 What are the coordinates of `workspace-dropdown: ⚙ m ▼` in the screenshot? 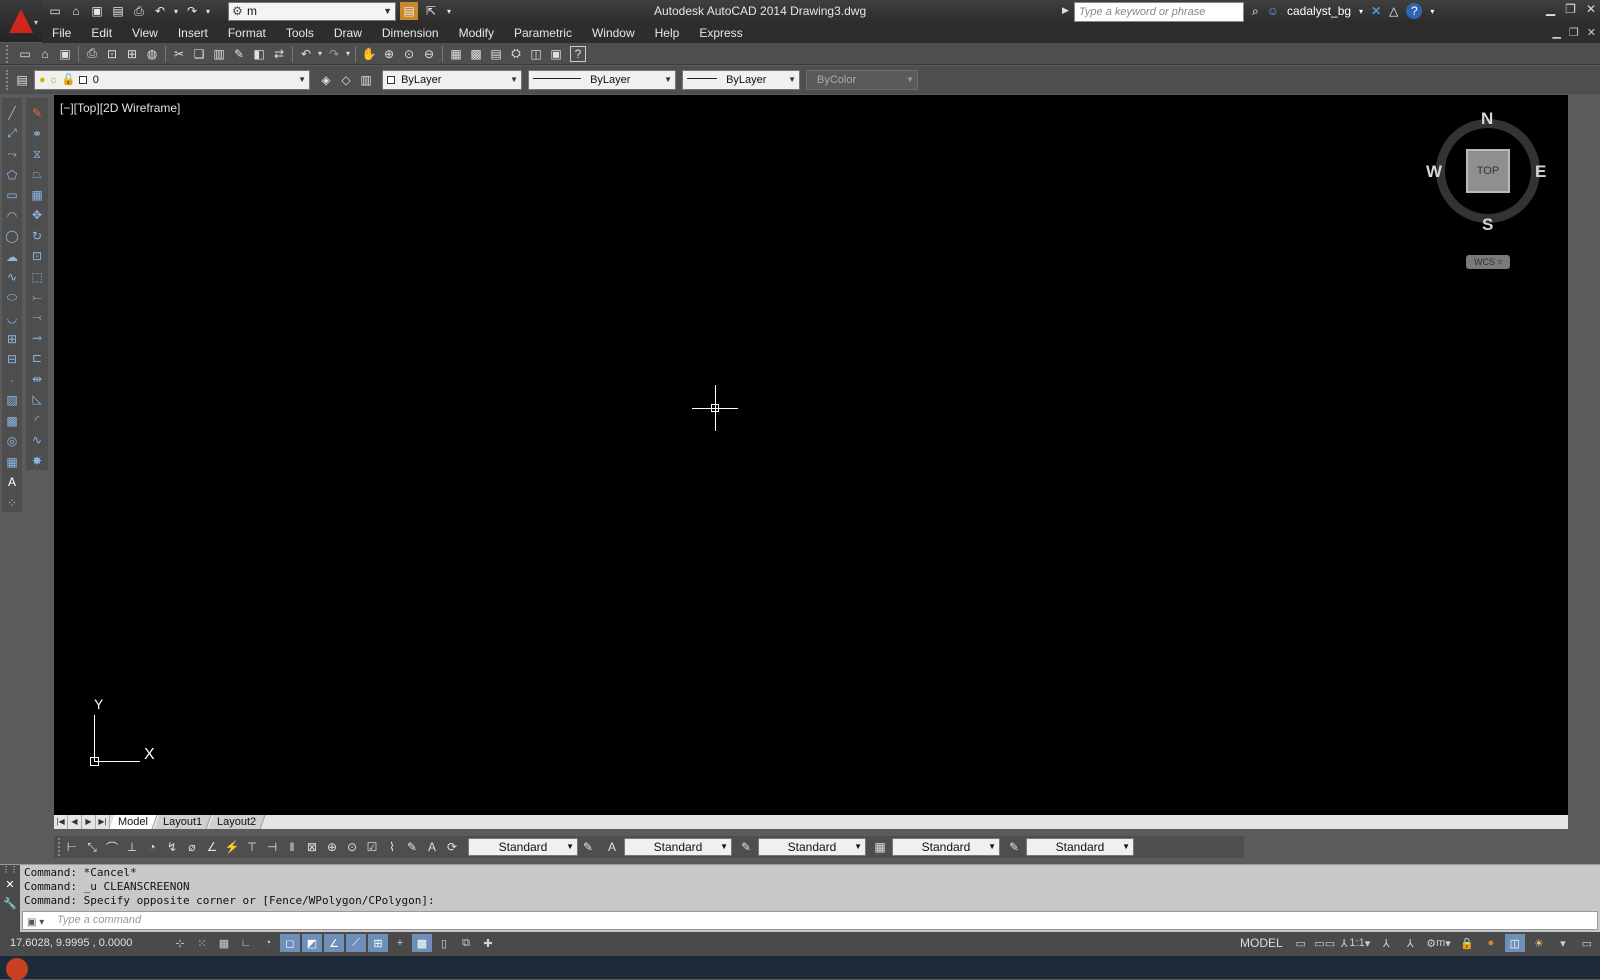 It's located at (312, 11).